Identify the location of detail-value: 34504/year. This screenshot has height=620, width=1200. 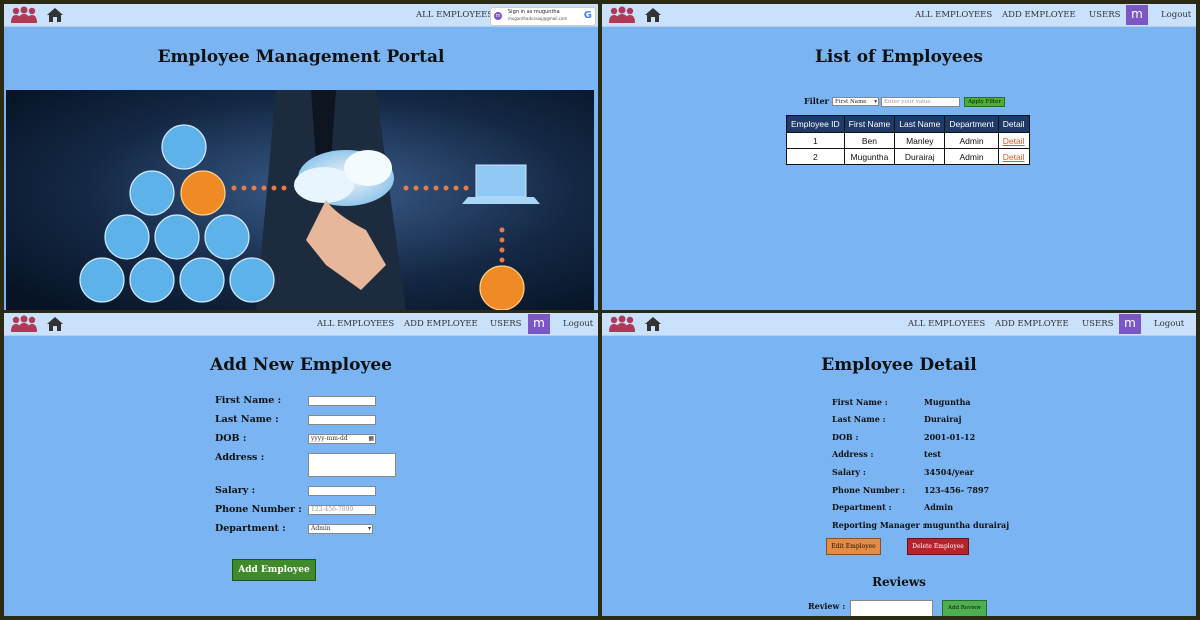
(949, 472).